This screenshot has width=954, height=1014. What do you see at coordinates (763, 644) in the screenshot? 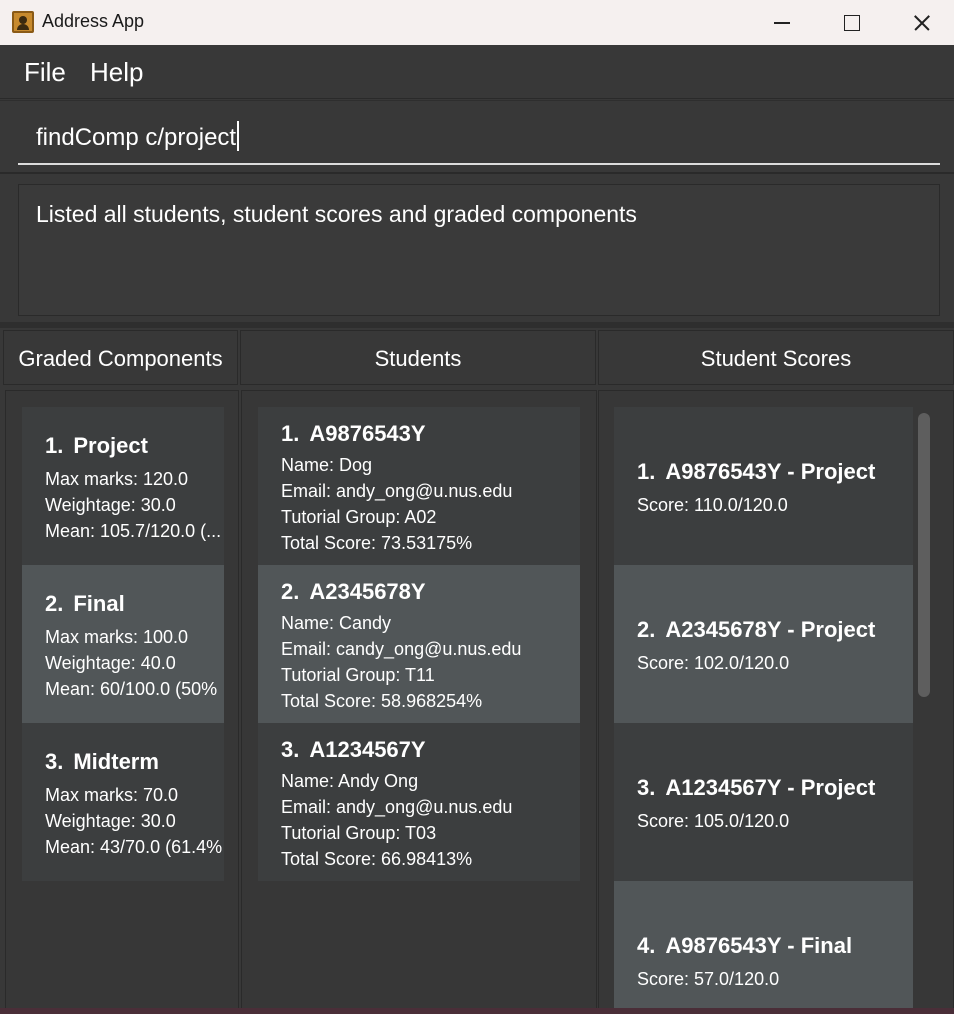
I see `score-card: 2. A2345678Y - Project Score: 102.0/120.0` at bounding box center [763, 644].